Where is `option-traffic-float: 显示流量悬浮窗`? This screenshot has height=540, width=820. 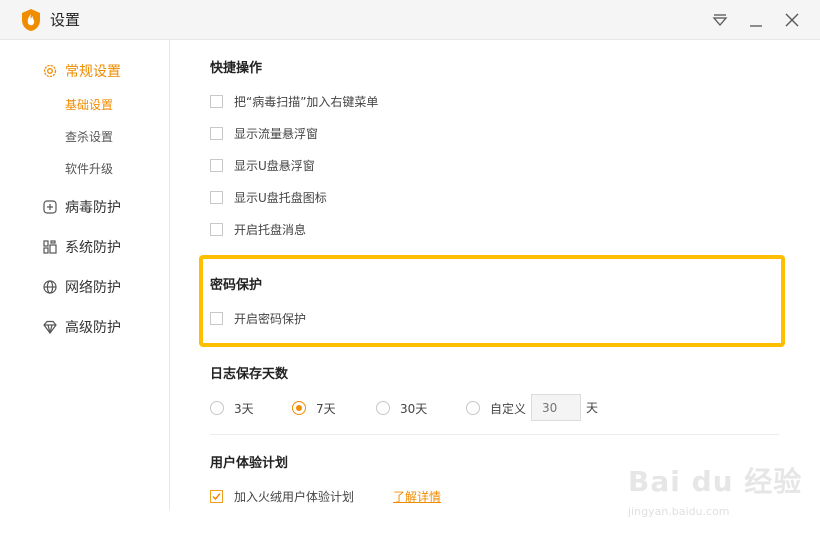
option-traffic-float: 显示流量悬浮窗 is located at coordinates (264, 133).